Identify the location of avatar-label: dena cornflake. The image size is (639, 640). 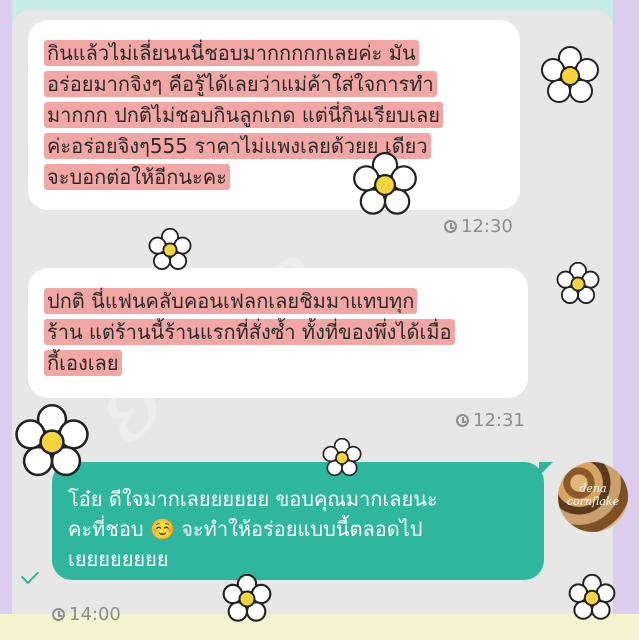
(593, 495).